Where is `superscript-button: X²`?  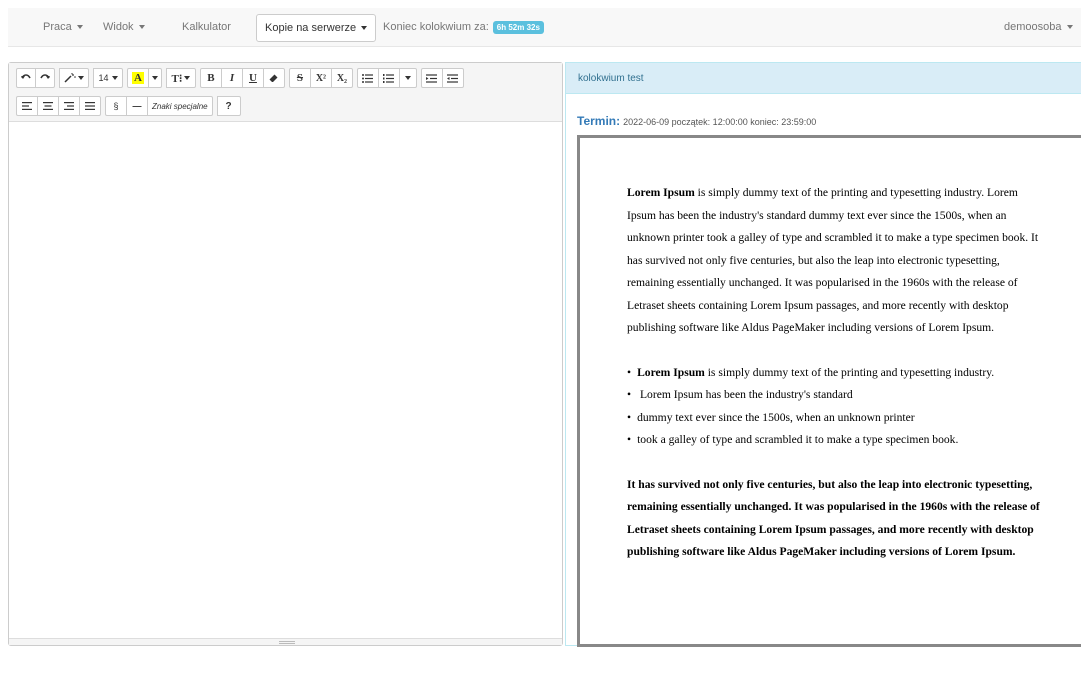 superscript-button: X² is located at coordinates (320, 78).